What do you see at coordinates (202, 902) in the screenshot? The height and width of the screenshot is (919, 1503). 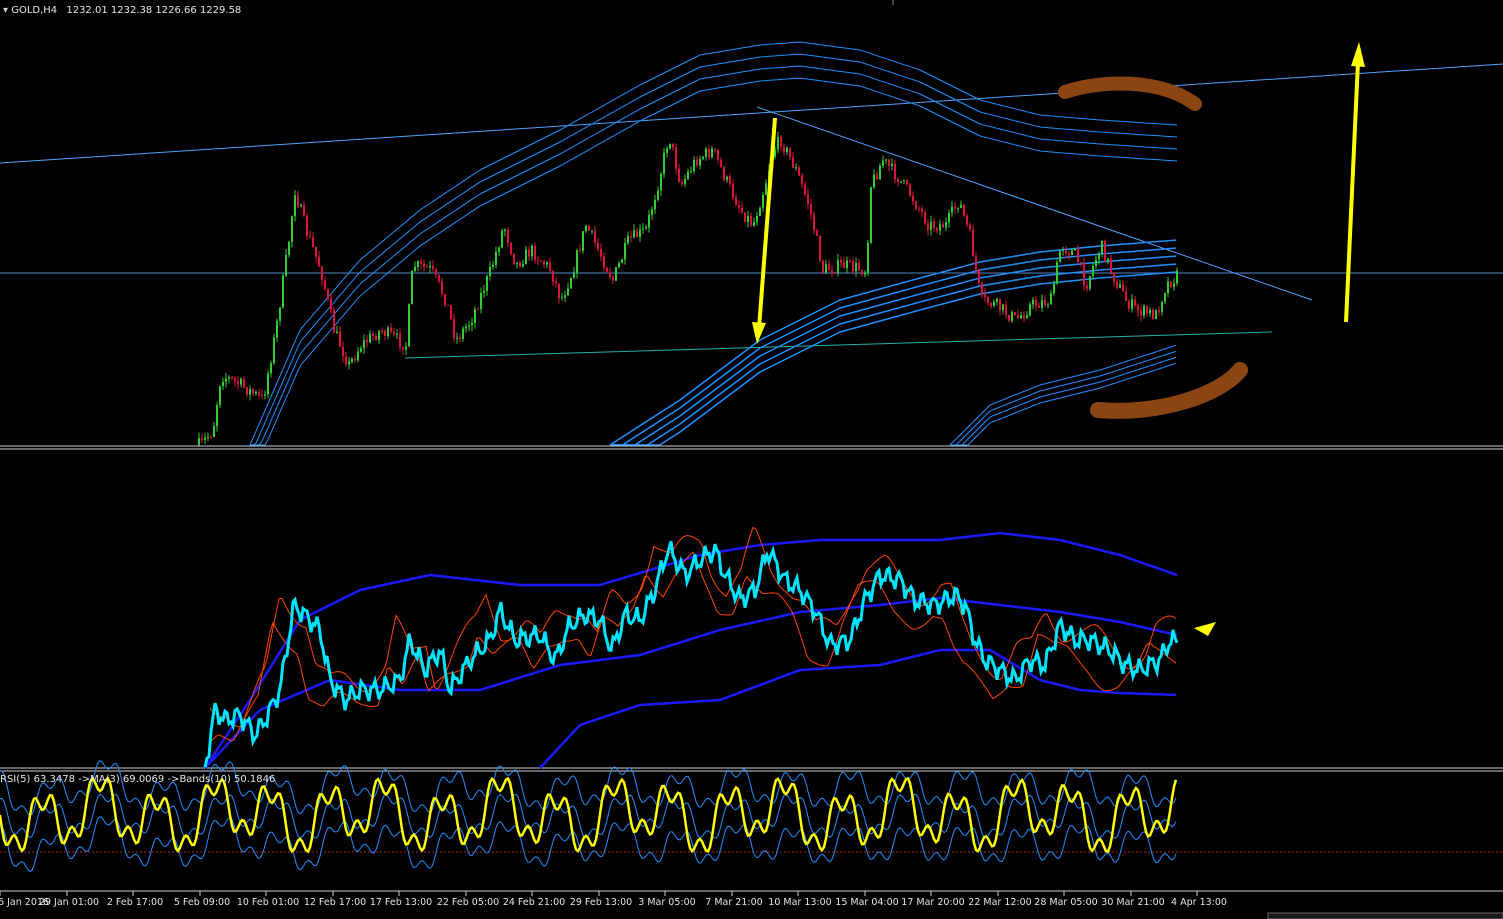 I see `time-tick-label: 5 Feb 09:00` at bounding box center [202, 902].